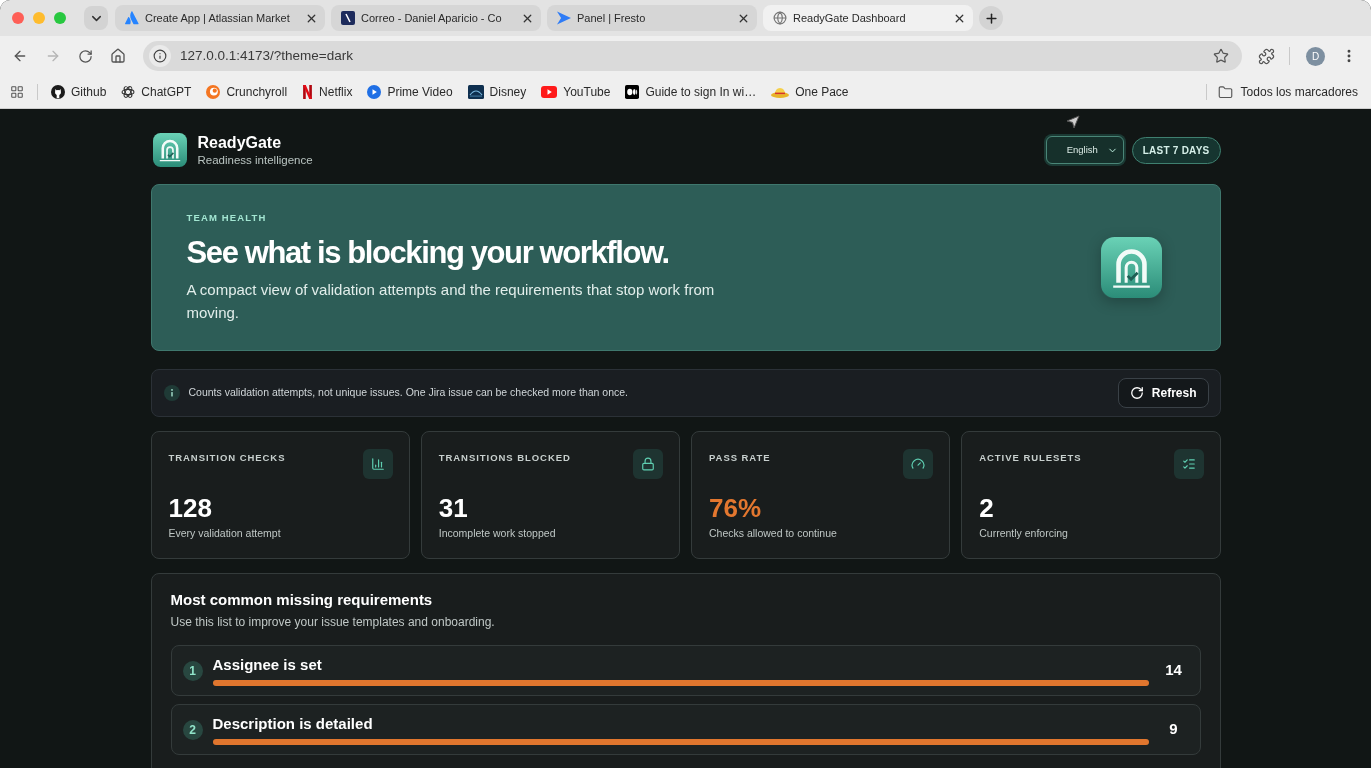 The height and width of the screenshot is (768, 1371). I want to click on language-select: English, so click(1084, 150).